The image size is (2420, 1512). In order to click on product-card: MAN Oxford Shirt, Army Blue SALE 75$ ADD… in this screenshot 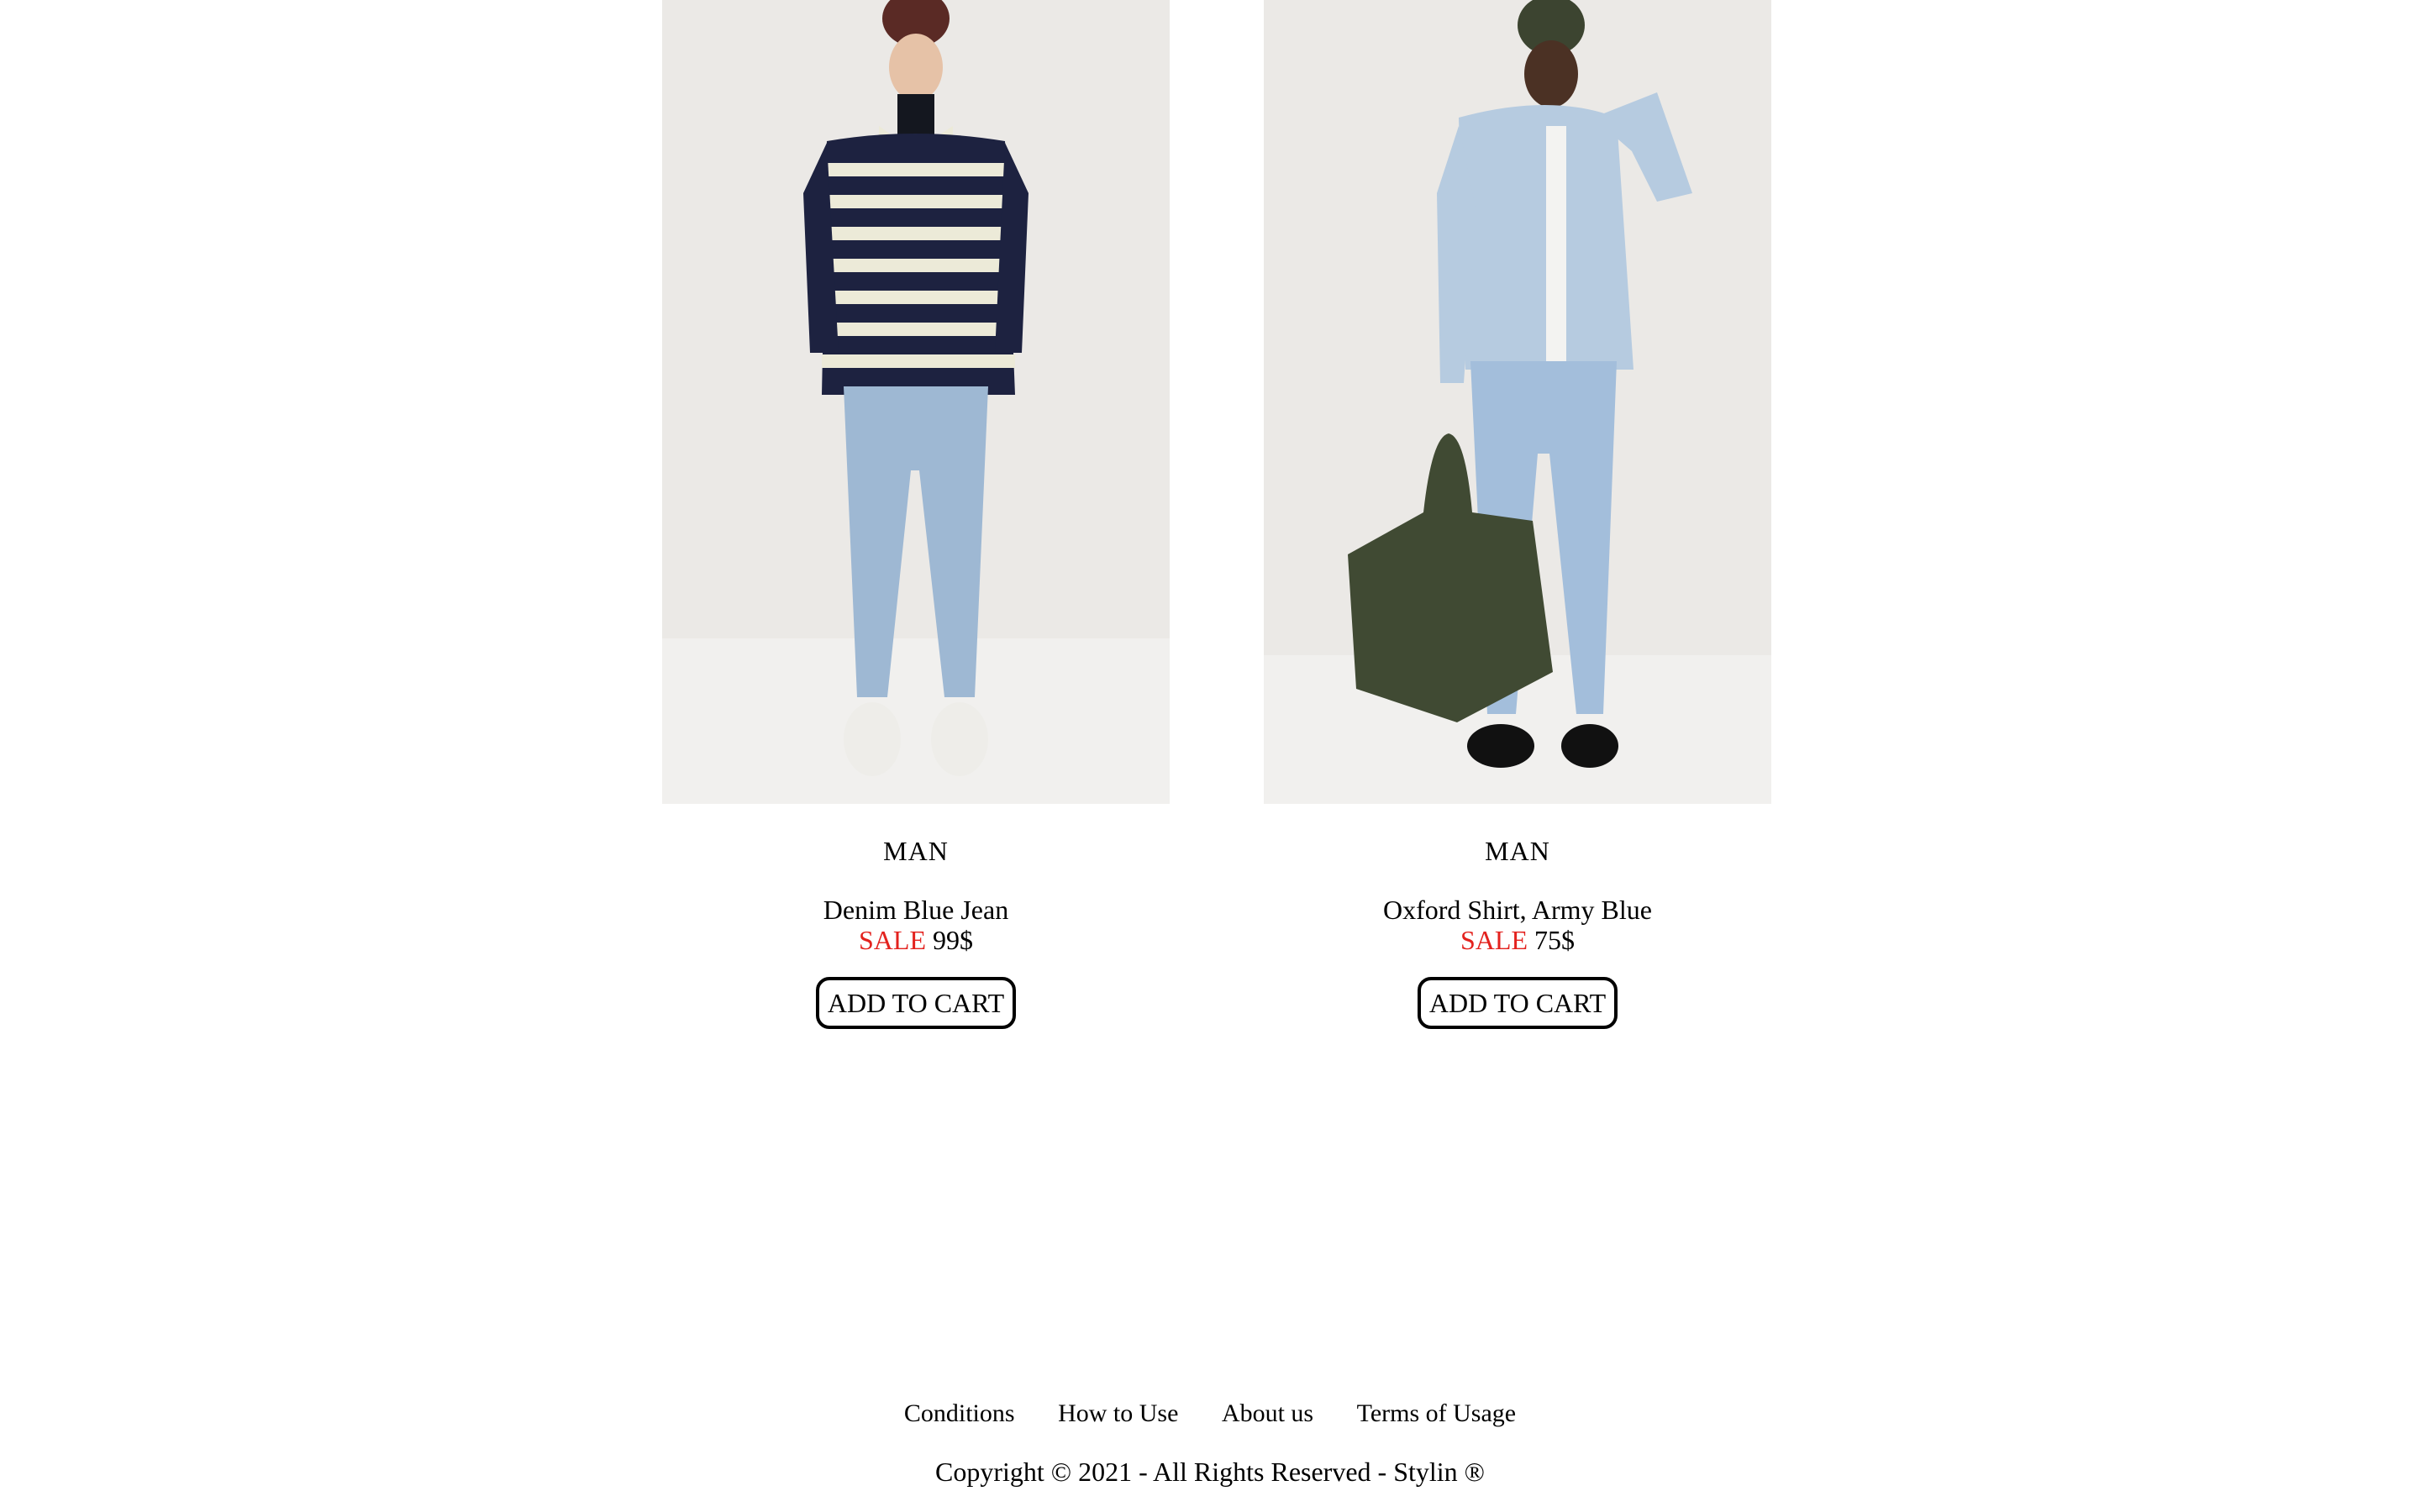, I will do `click(1517, 514)`.